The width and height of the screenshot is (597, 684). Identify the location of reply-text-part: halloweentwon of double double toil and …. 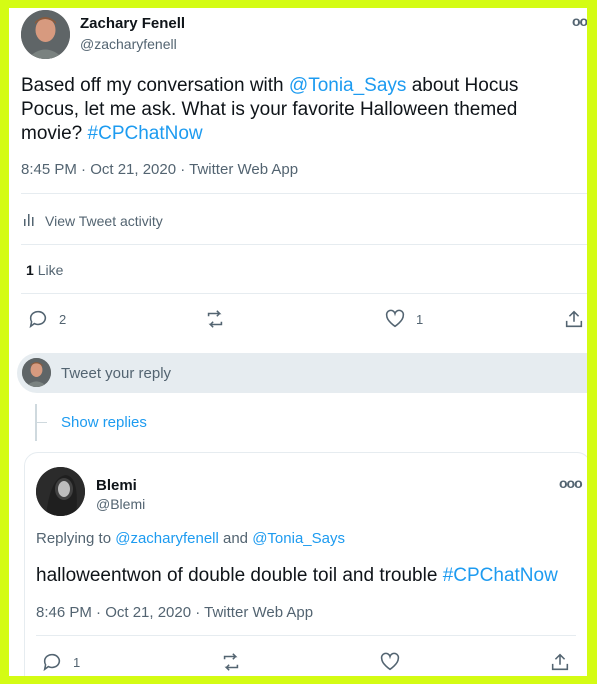
(239, 575).